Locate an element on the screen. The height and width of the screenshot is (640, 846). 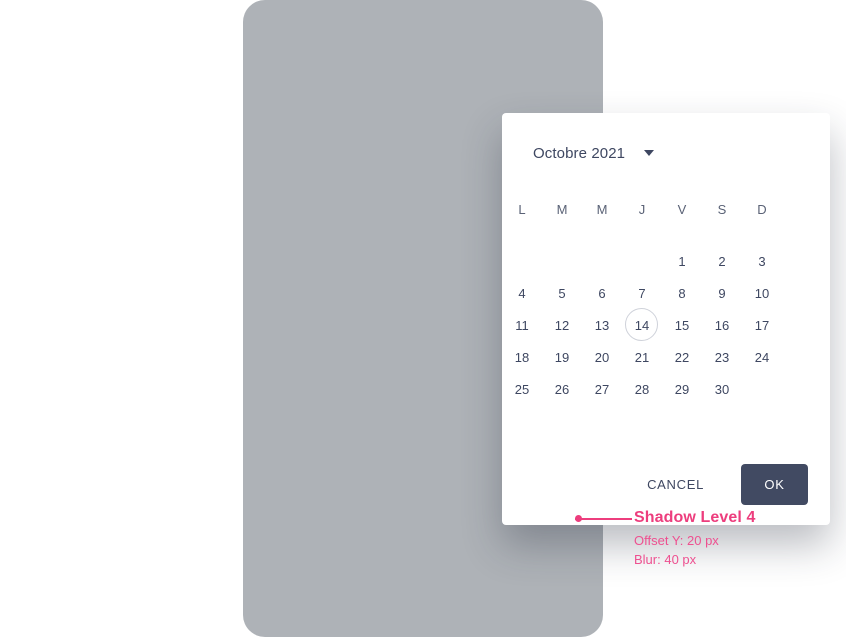
annotation-offset-line: Offset Y: 20 px is located at coordinates (676, 540).